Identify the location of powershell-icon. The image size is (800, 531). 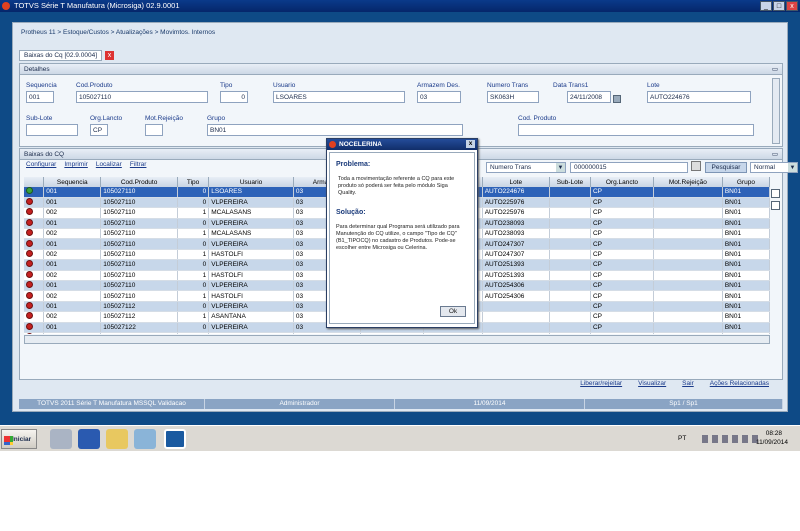
(89, 439).